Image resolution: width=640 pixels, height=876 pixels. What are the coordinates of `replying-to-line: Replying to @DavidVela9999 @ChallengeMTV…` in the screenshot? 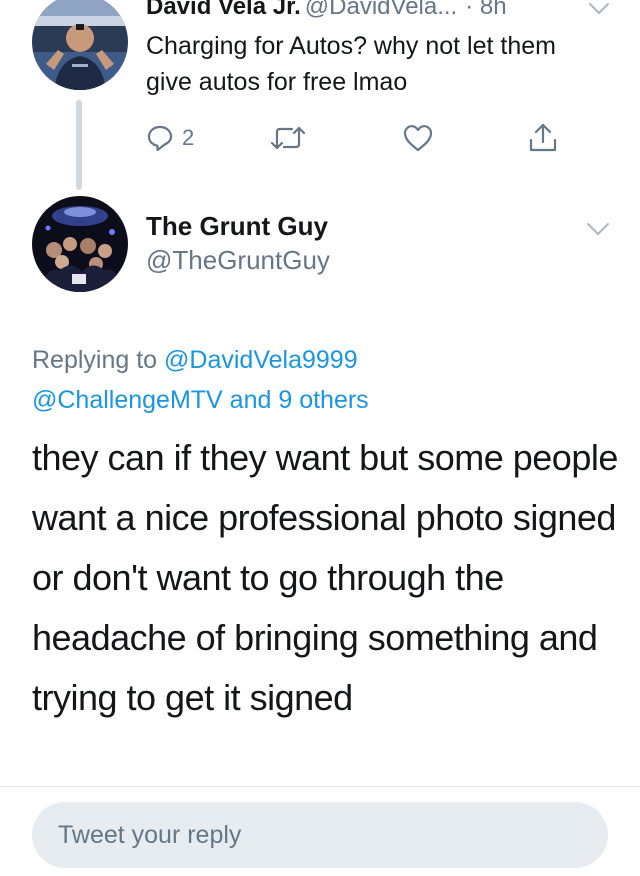 It's located at (327, 380).